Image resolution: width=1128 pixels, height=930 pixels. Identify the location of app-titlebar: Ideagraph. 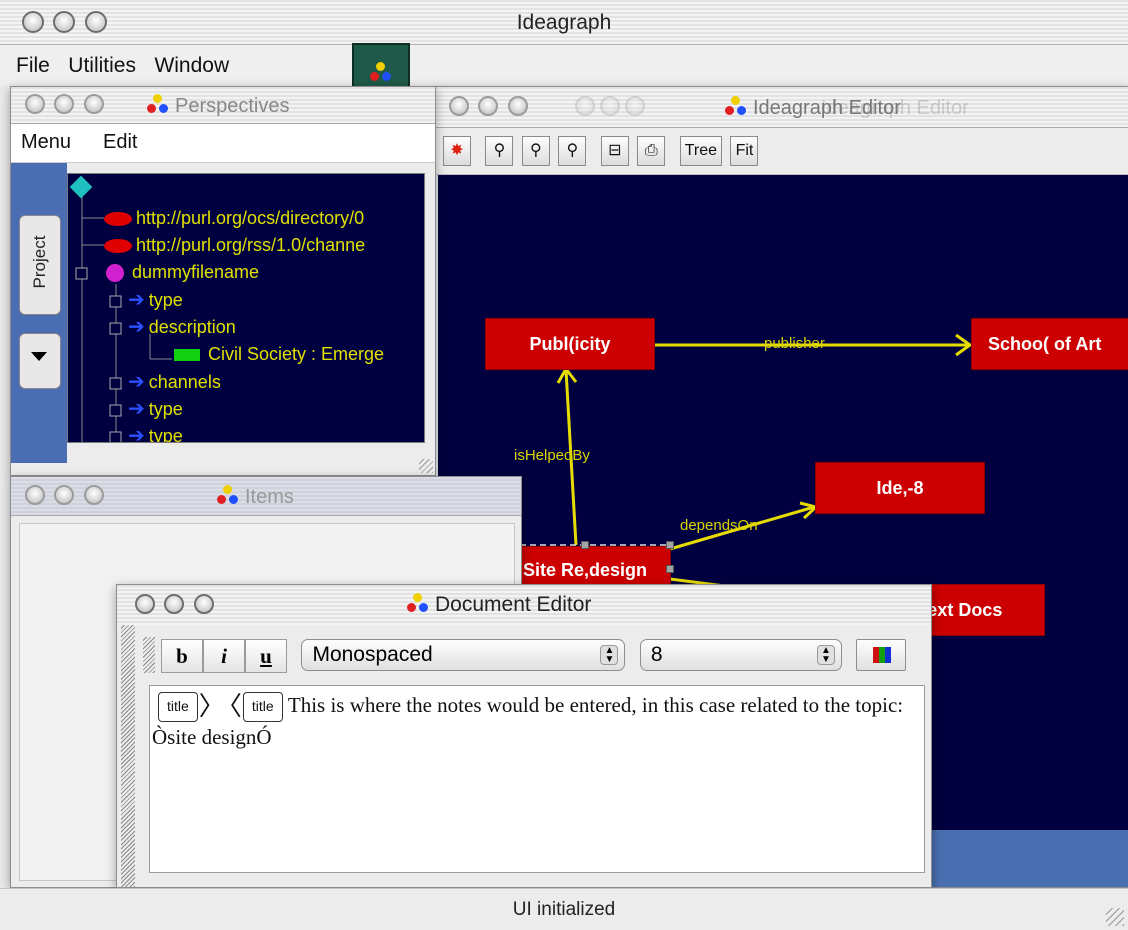
(564, 22).